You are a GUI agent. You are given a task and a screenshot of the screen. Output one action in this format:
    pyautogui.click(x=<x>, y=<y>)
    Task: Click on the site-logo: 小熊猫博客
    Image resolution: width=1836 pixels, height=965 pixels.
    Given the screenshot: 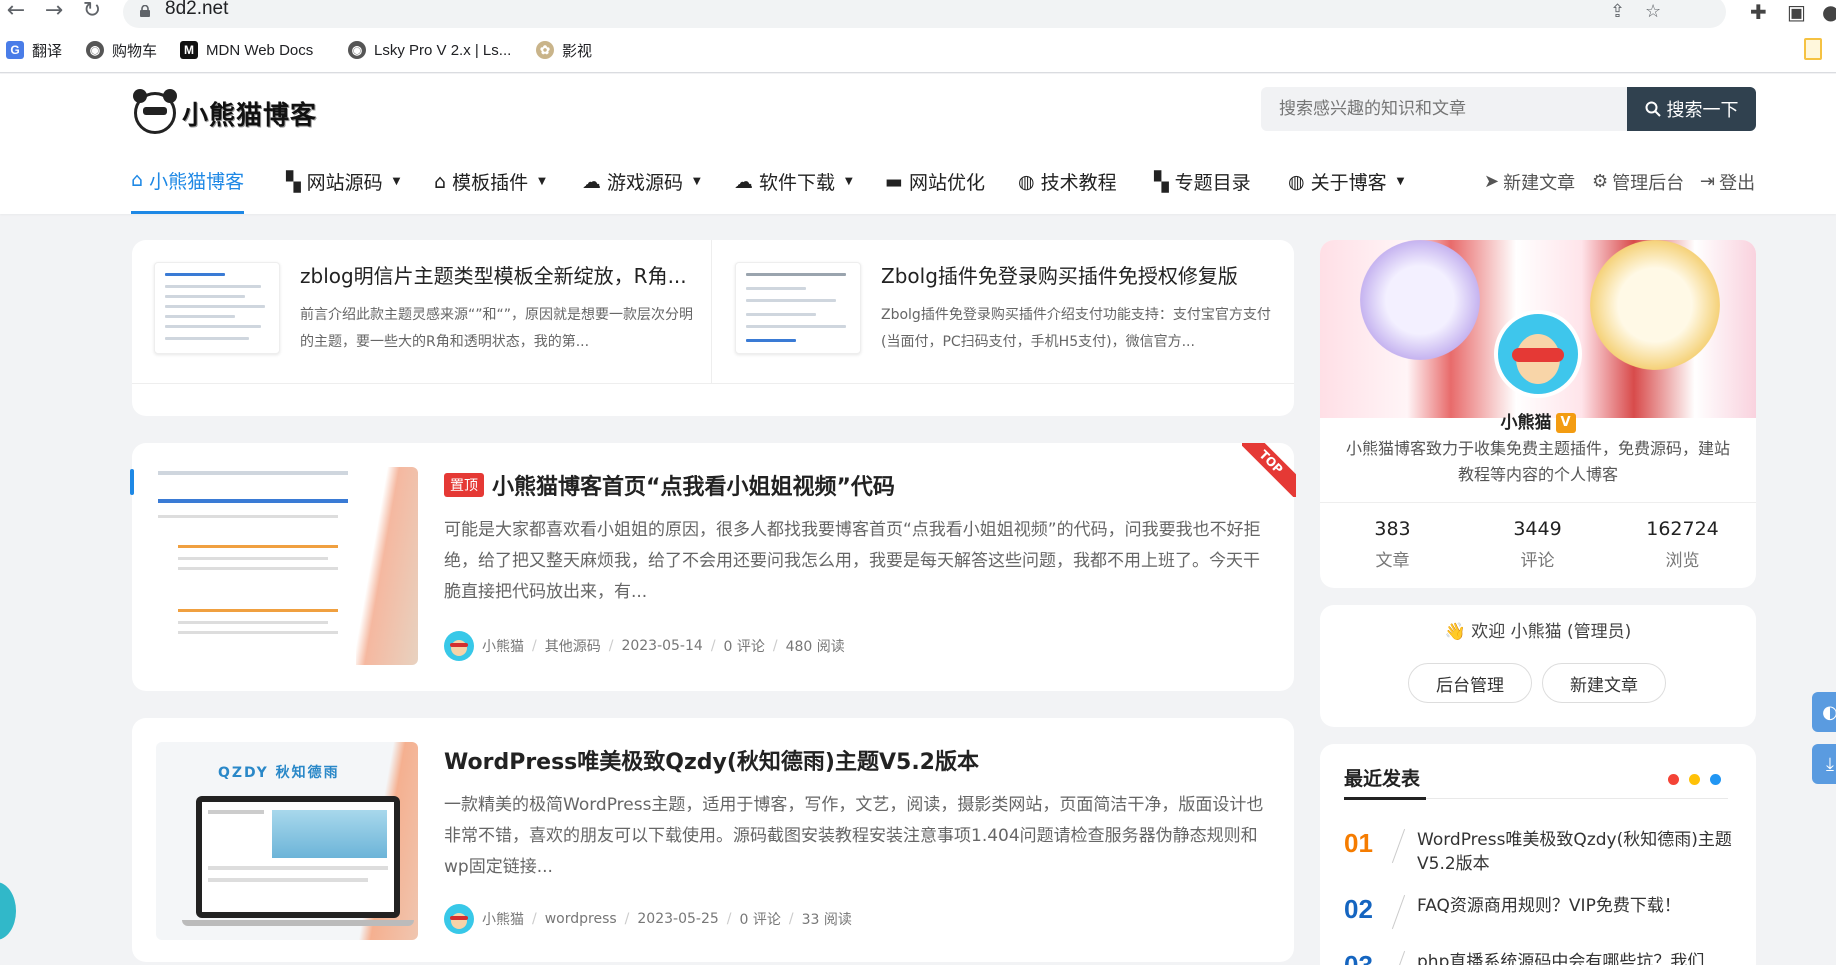 What is the action you would take?
    pyautogui.click(x=231, y=113)
    